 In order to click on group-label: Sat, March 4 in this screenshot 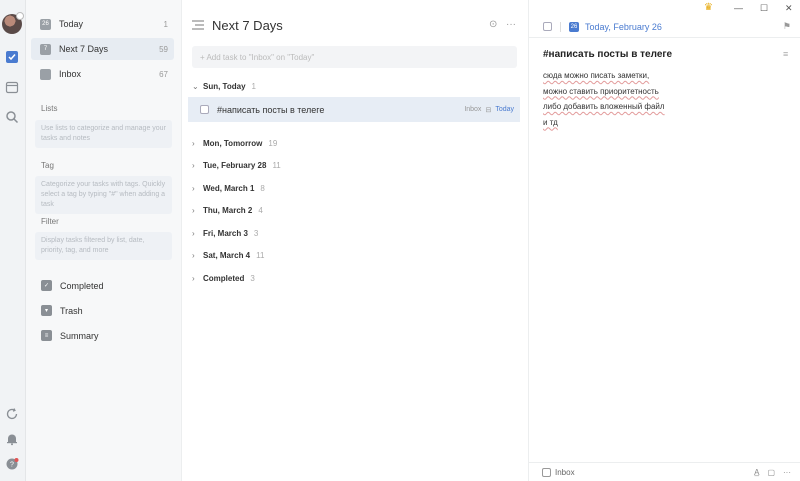, I will do `click(227, 255)`.